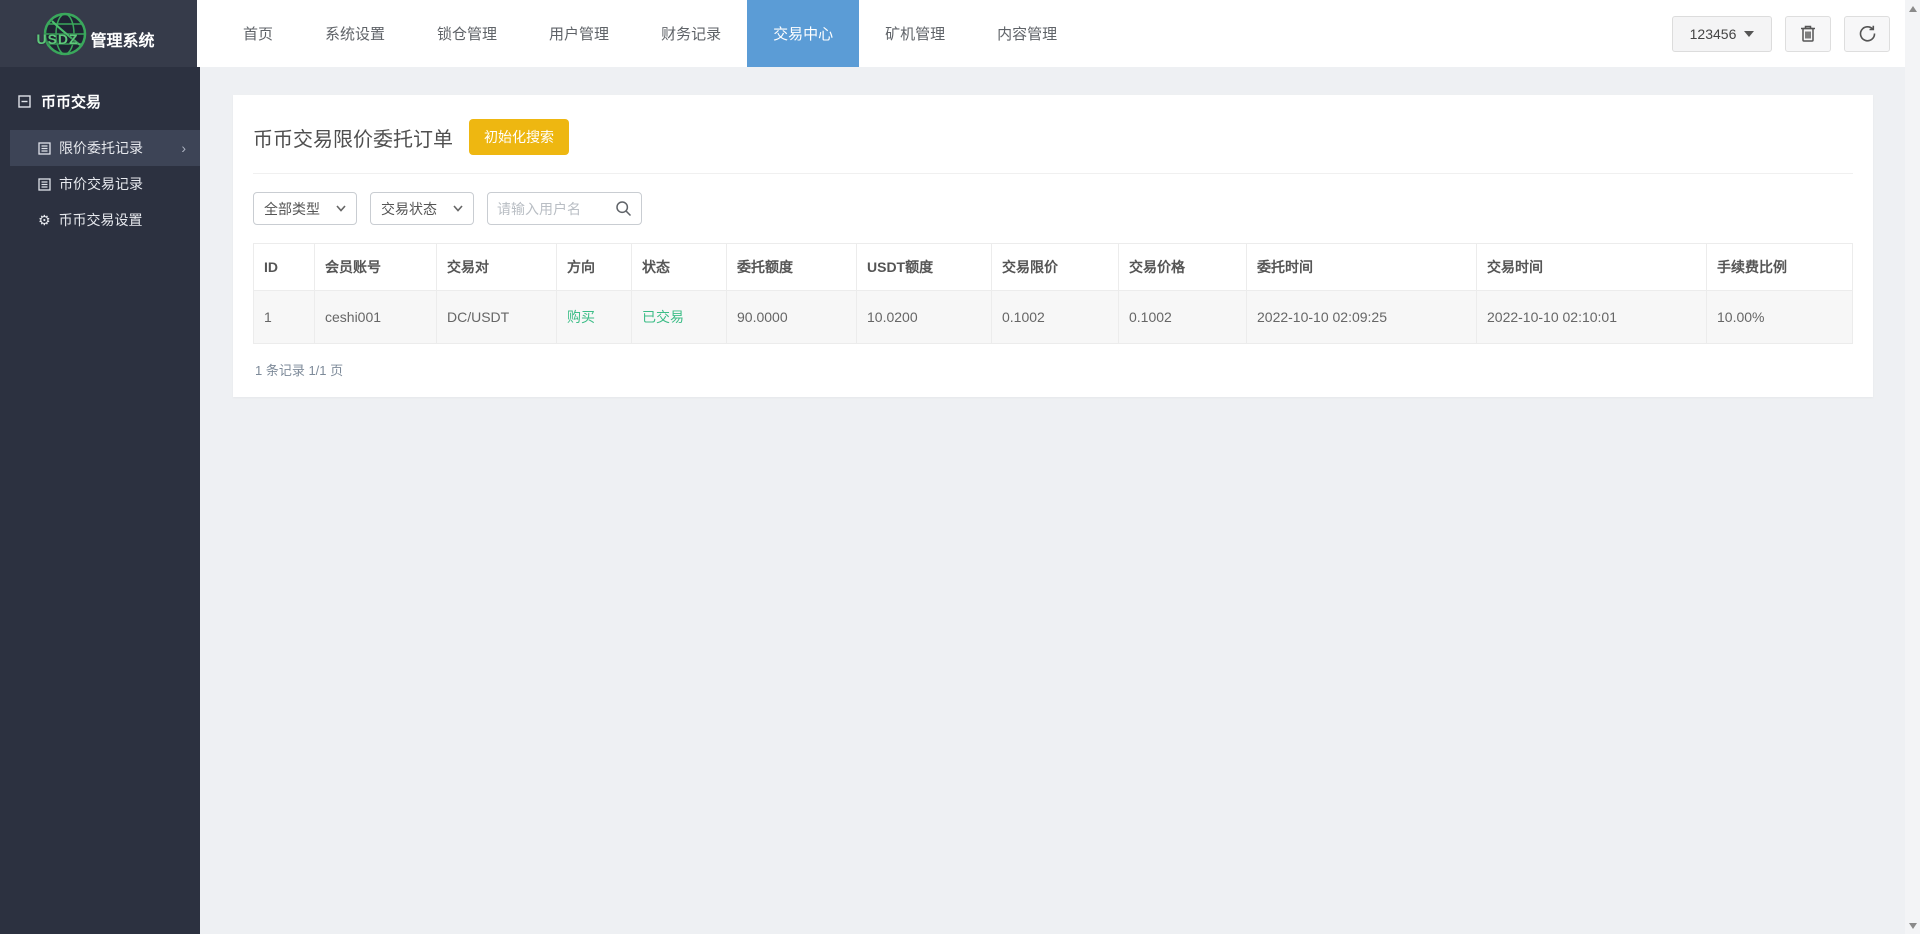  Describe the element at coordinates (679, 267) in the screenshot. I see `col-status: 状态` at that location.